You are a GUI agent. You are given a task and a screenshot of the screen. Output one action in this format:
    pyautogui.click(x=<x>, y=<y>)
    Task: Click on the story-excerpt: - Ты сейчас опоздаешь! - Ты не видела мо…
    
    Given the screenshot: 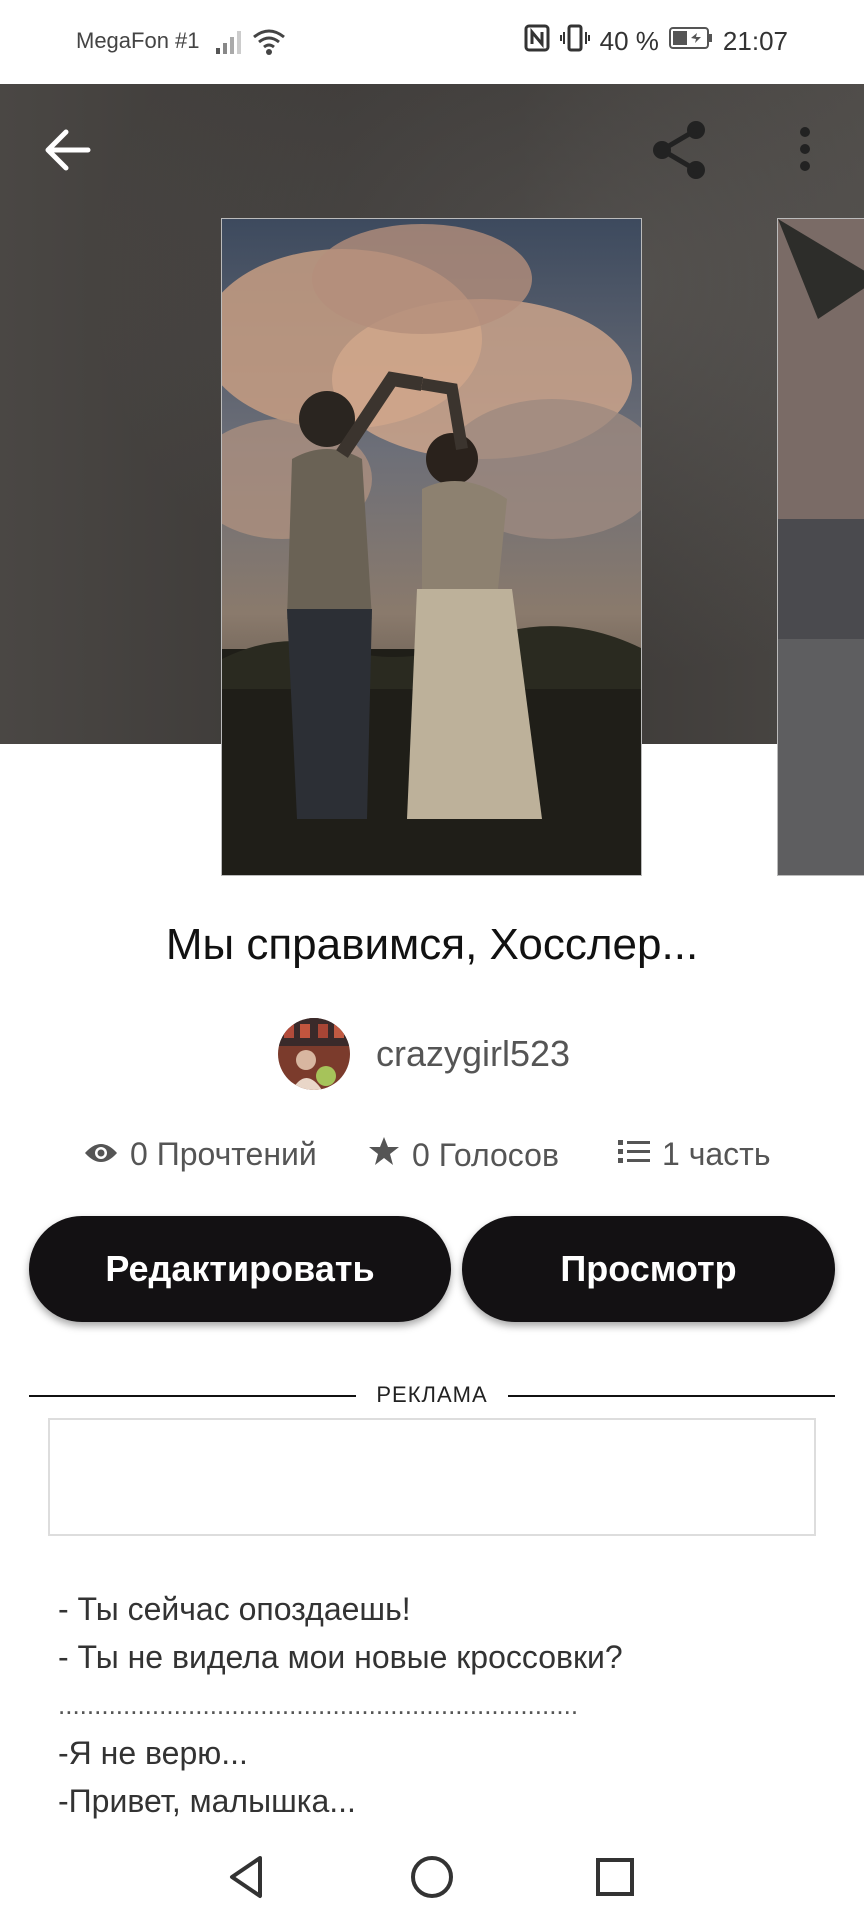 What is the action you would take?
    pyautogui.click(x=340, y=1705)
    